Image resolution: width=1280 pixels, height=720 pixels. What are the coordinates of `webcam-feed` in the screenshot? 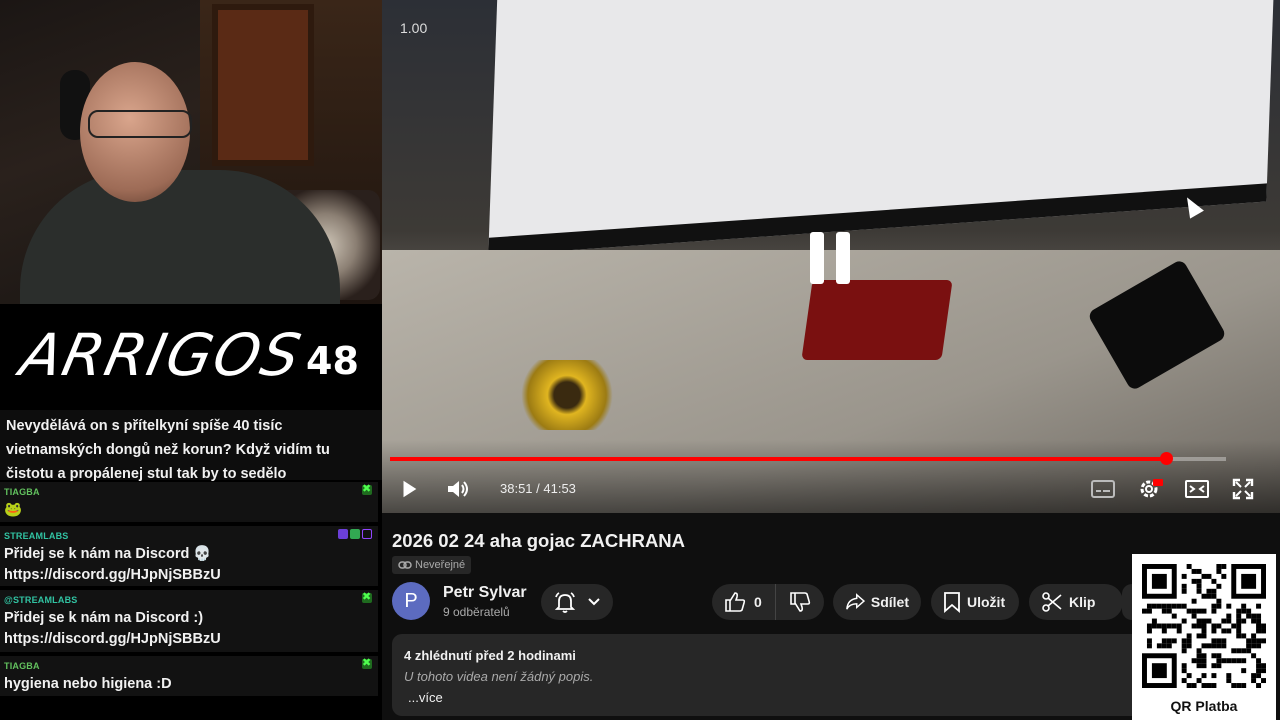 It's located at (191, 152).